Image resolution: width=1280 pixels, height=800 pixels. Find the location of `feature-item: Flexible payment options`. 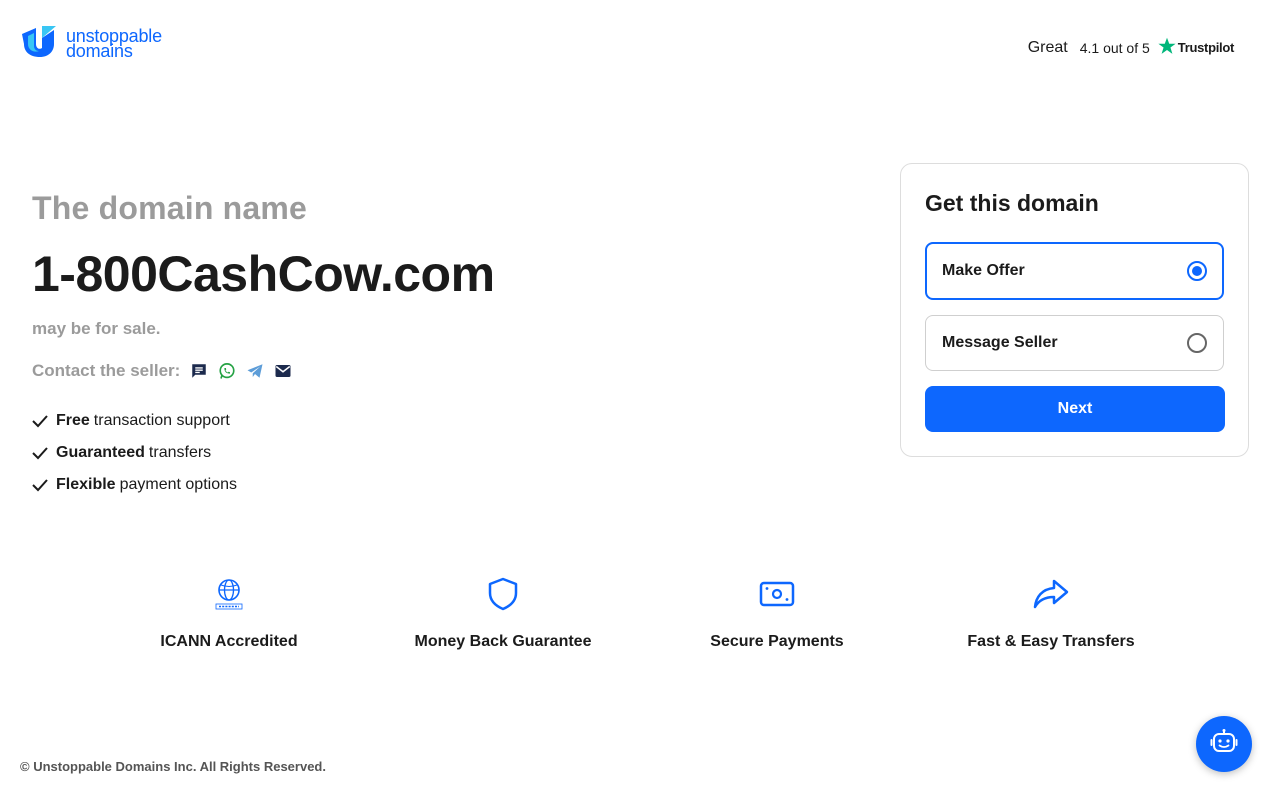

feature-item: Flexible payment options is located at coordinates (263, 485).